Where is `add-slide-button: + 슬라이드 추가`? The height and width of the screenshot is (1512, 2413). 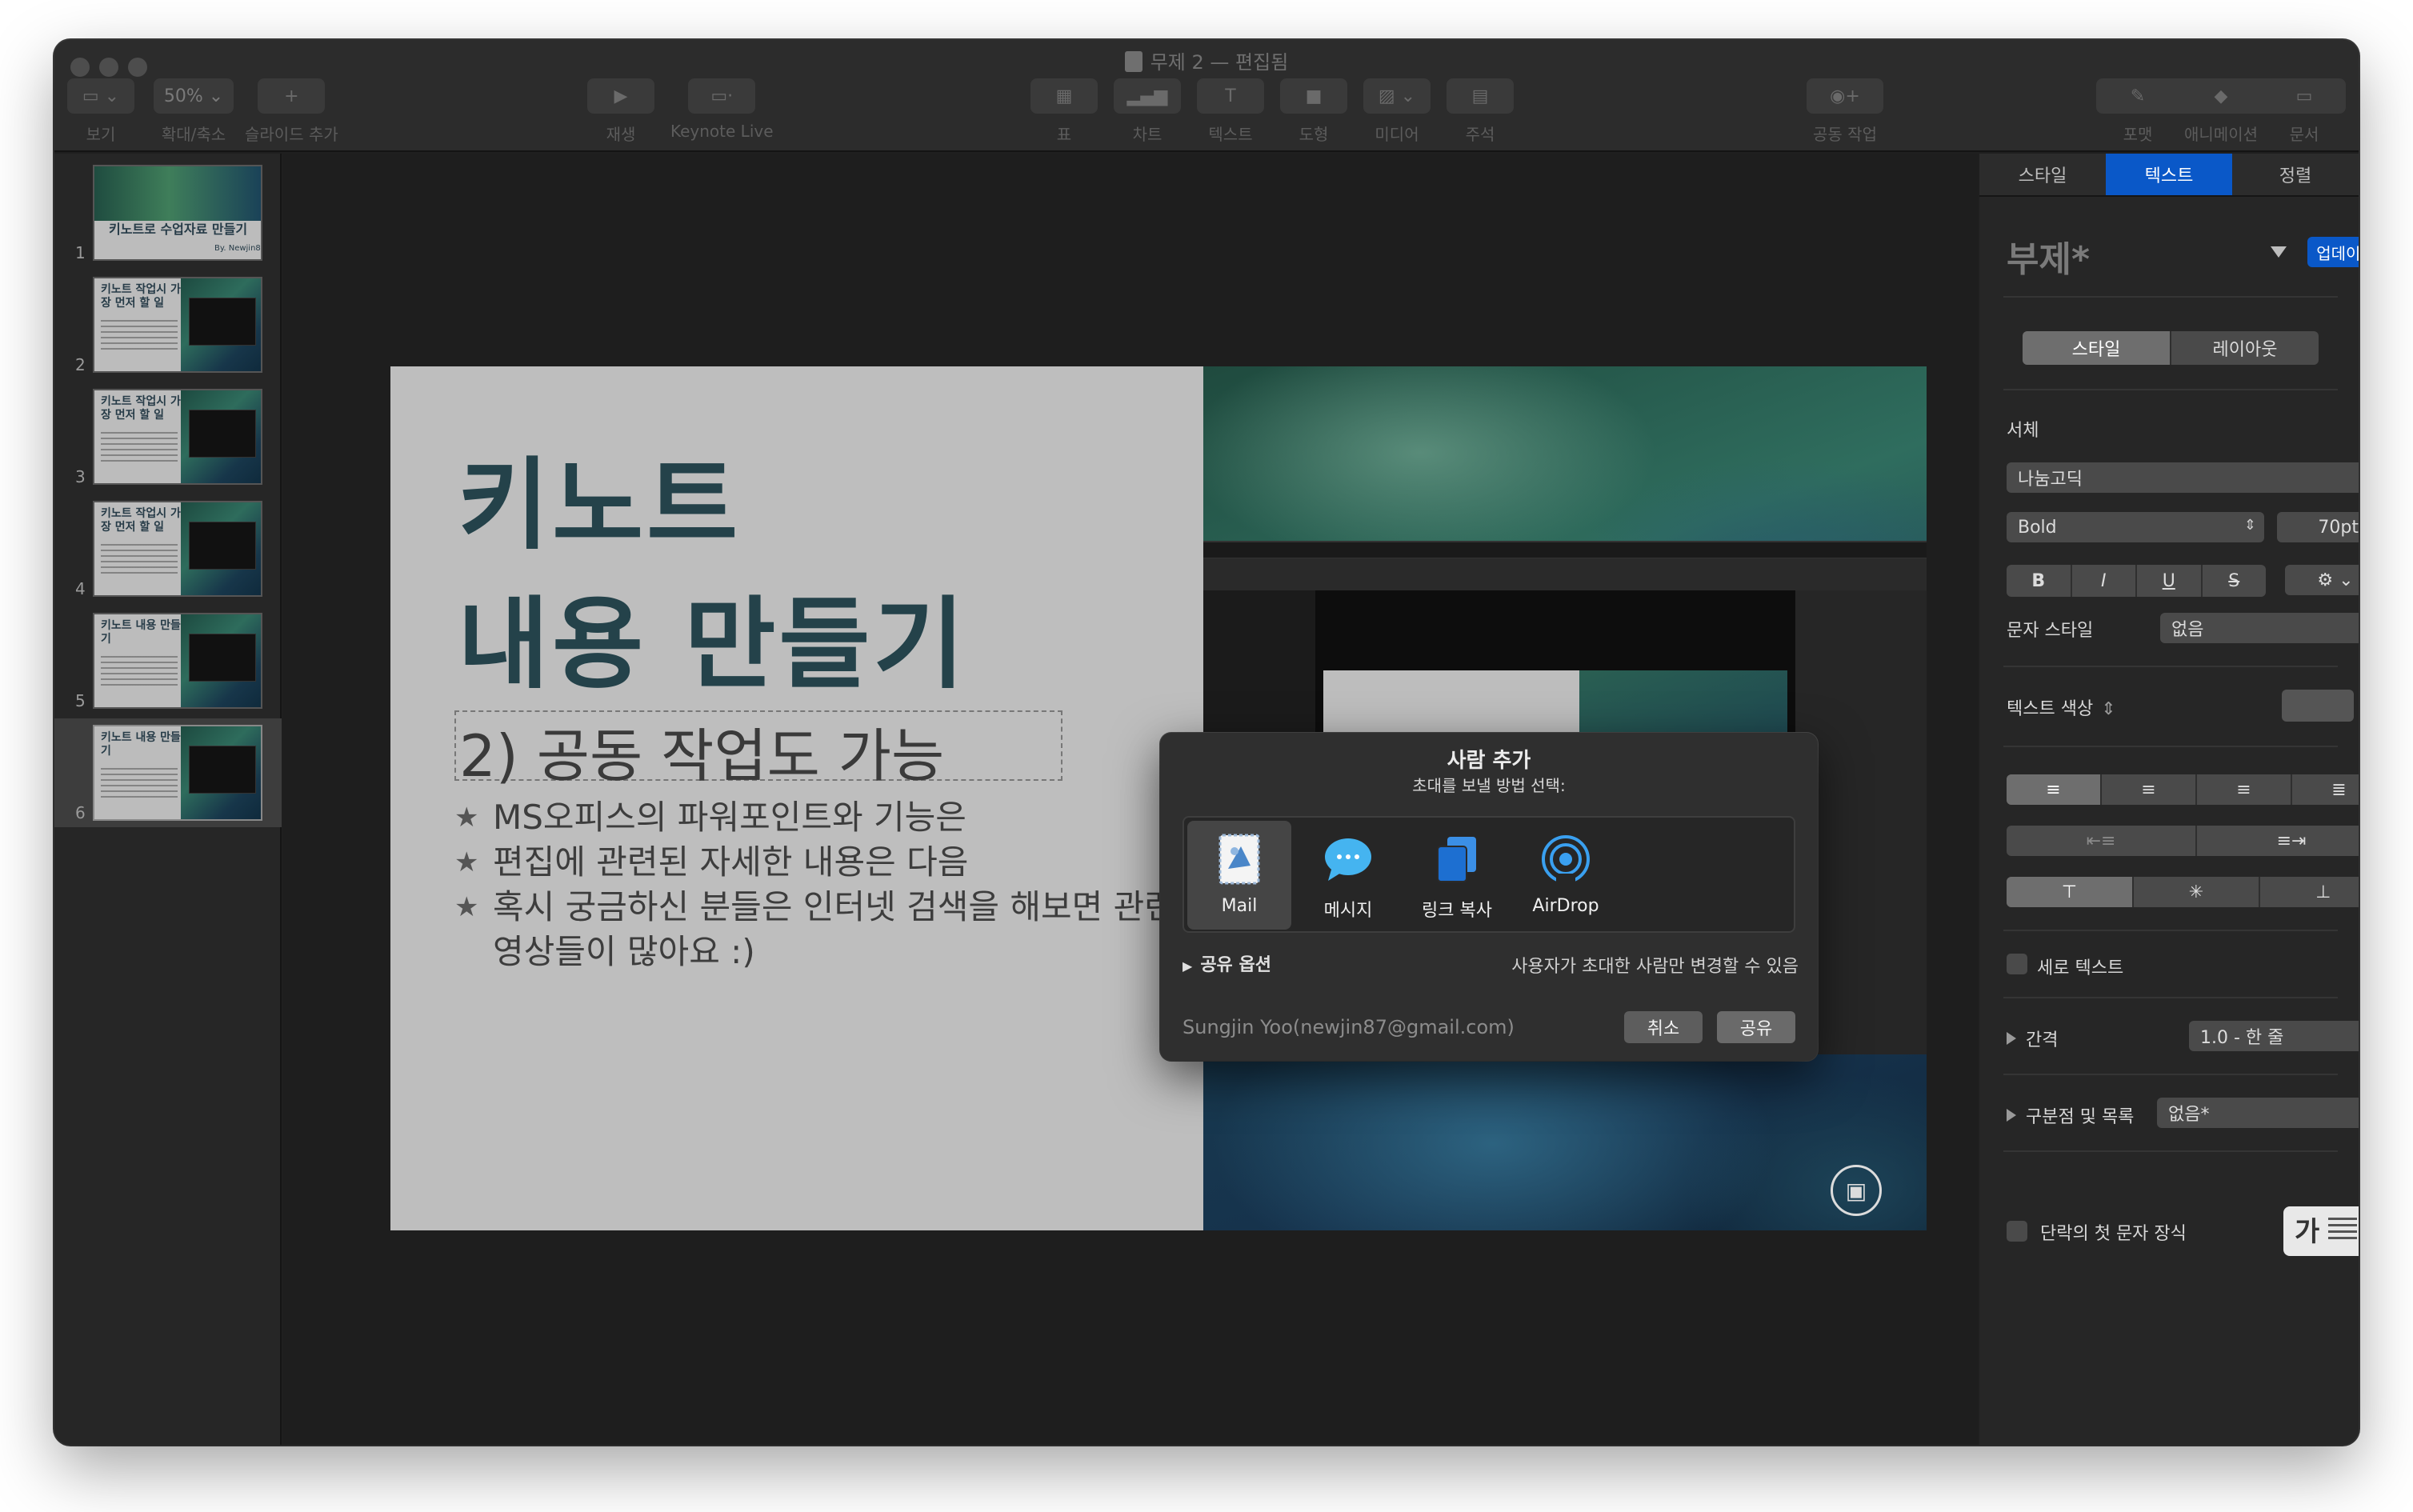
add-slide-button: + 슬라이드 추가 is located at coordinates (291, 111).